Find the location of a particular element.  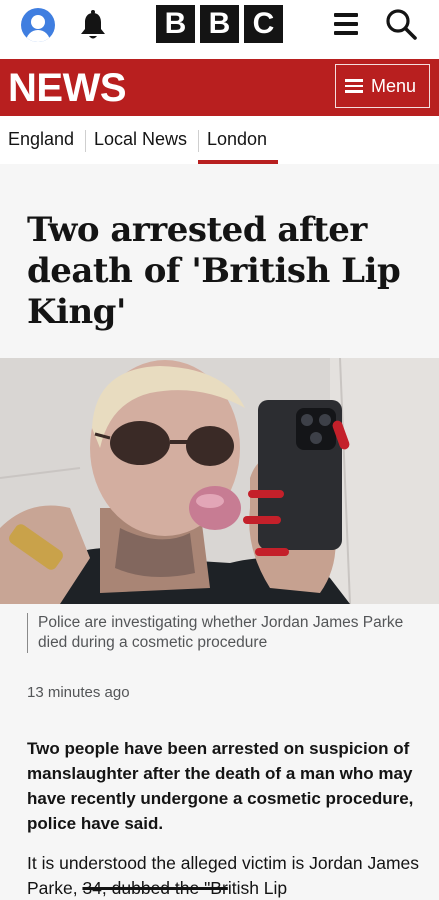

menu-button: Menu is located at coordinates (382, 86).